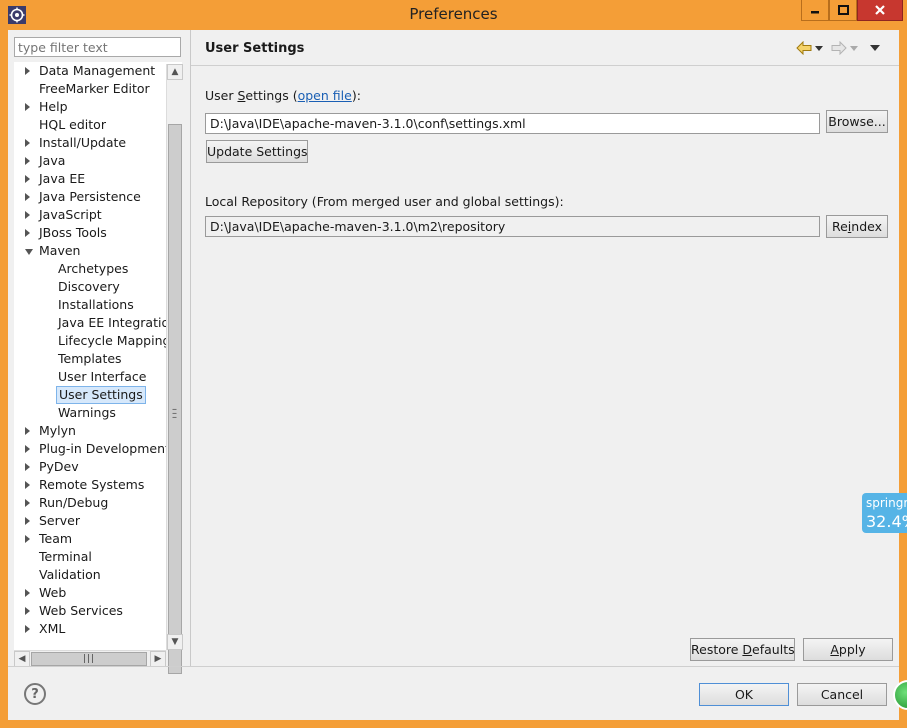  I want to click on tree-vertical-scrollbar: ▲ – – – ▼, so click(174, 369).